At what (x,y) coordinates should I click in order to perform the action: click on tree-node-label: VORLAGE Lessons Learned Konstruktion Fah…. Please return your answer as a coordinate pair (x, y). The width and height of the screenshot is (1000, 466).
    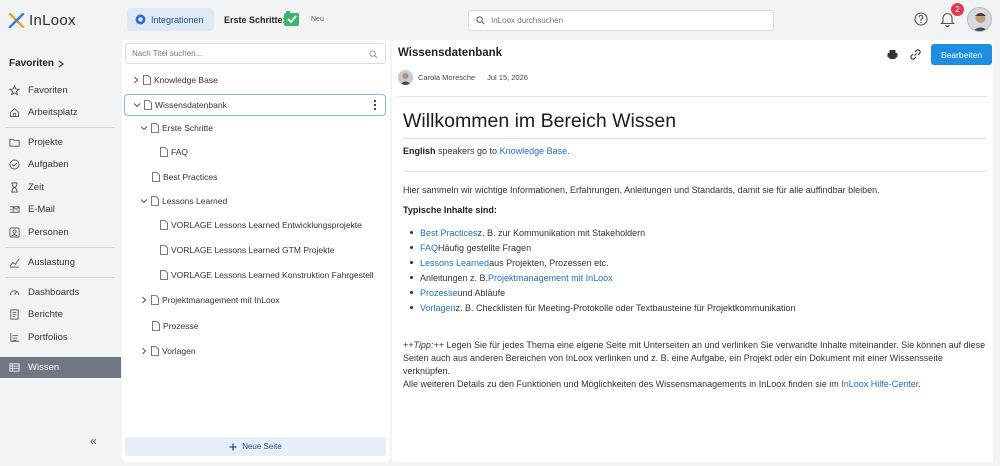
    Looking at the image, I should click on (272, 275).